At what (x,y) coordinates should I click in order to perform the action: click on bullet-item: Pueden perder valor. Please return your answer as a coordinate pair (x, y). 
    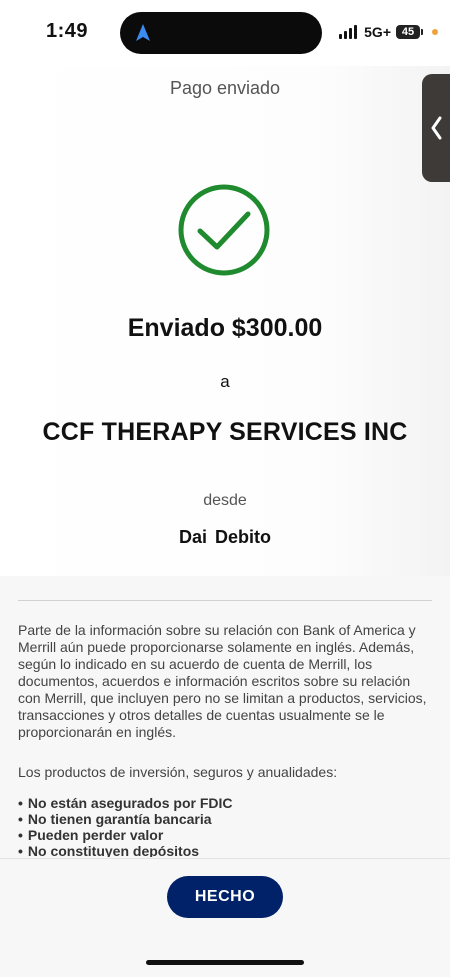
    Looking at the image, I should click on (226, 835).